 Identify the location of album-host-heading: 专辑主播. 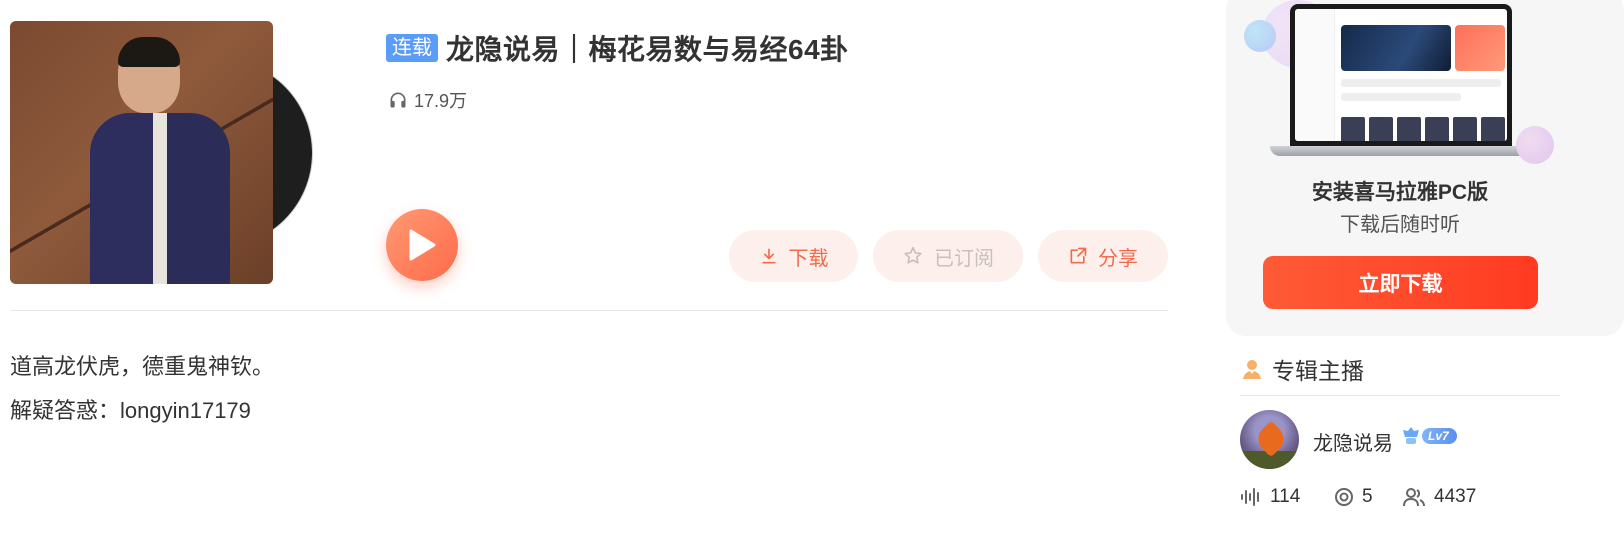
(1302, 369).